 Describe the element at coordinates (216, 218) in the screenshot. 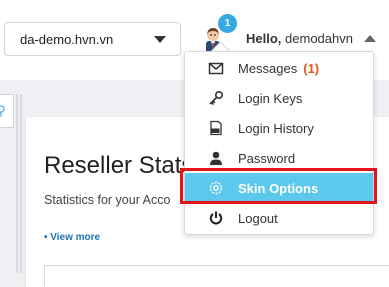

I see `power-icon` at that location.